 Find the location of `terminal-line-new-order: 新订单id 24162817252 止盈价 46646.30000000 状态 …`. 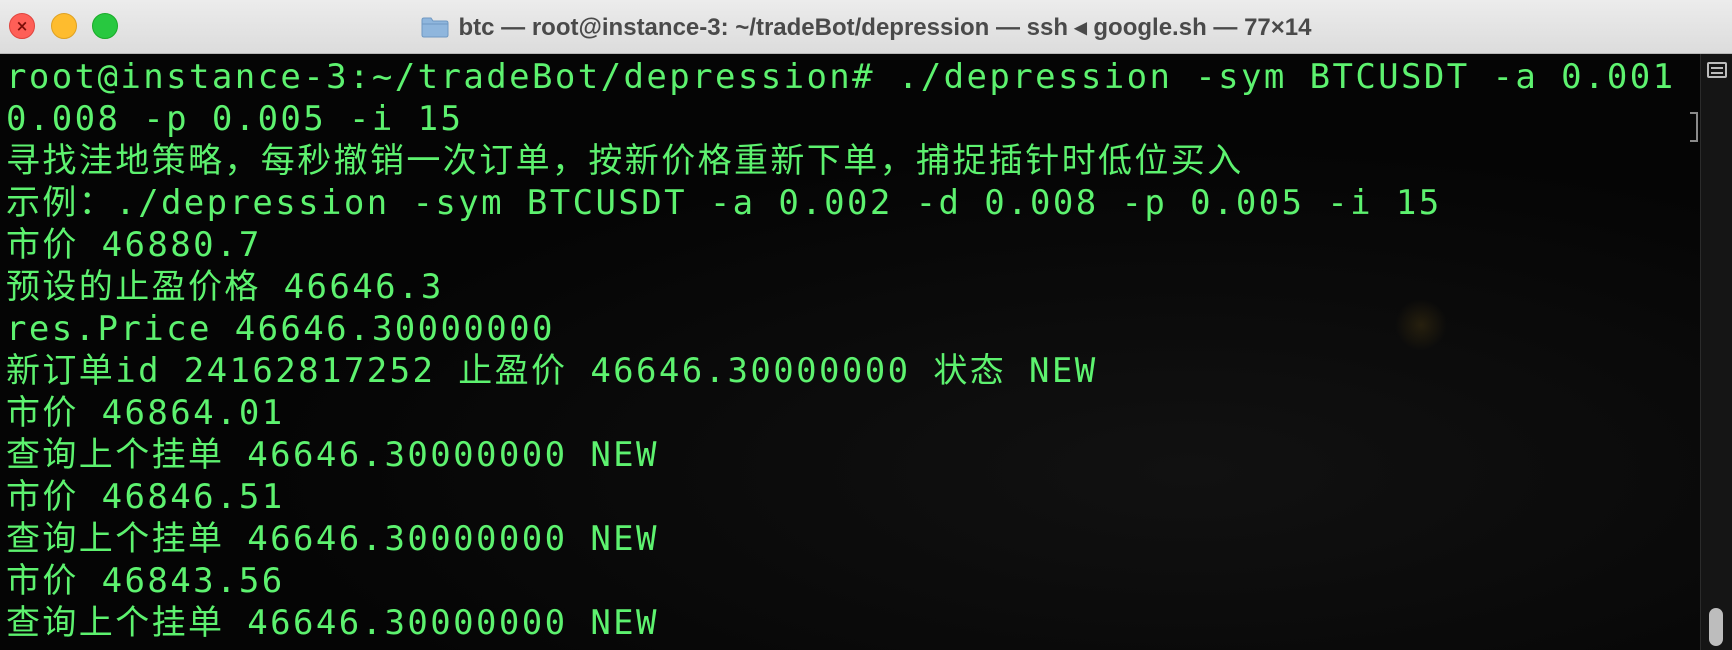

terminal-line-new-order: 新订单id 24162817252 止盈价 46646.30000000 状态 … is located at coordinates (552, 371).